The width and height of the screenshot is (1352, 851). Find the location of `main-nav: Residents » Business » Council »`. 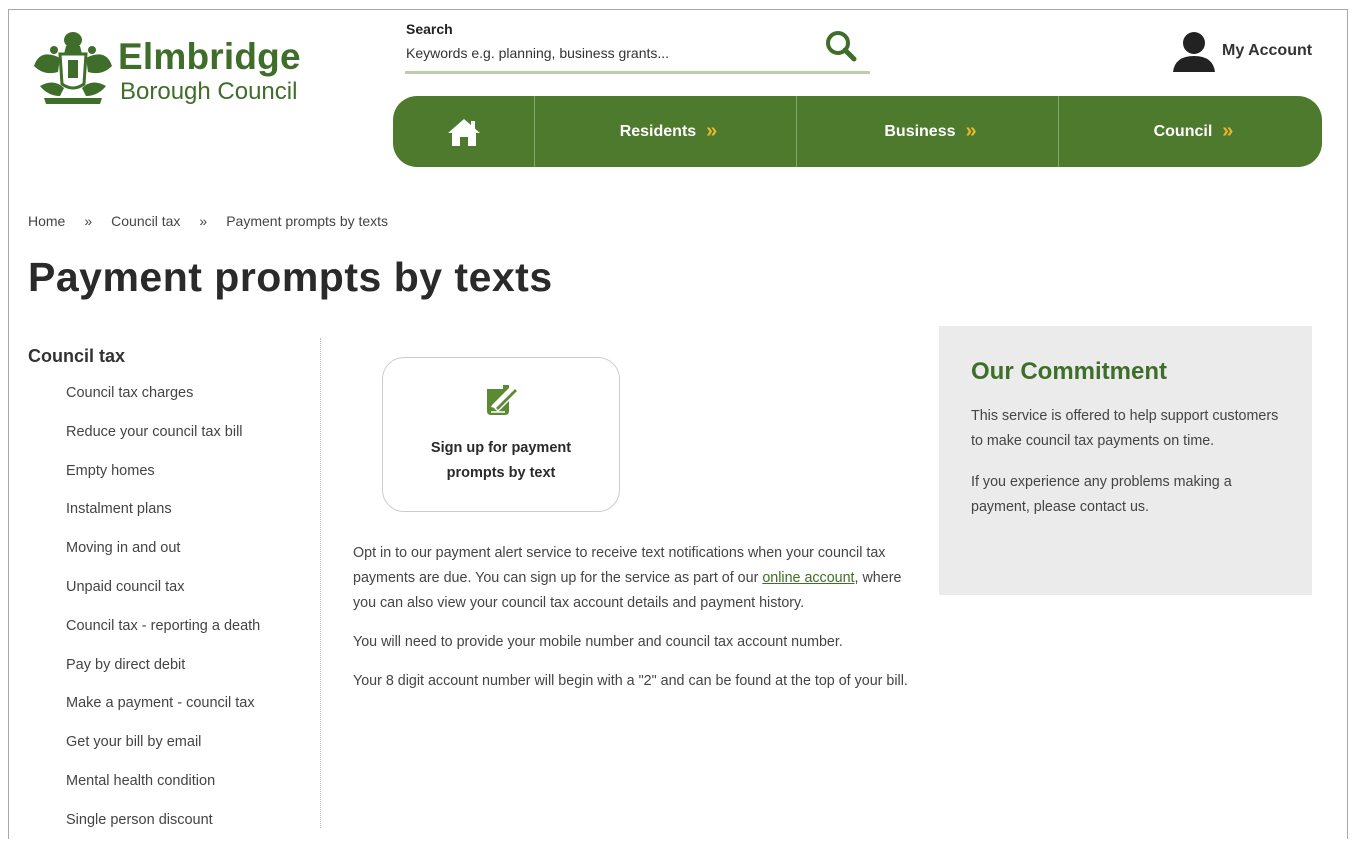

main-nav: Residents » Business » Council » is located at coordinates (857, 131).